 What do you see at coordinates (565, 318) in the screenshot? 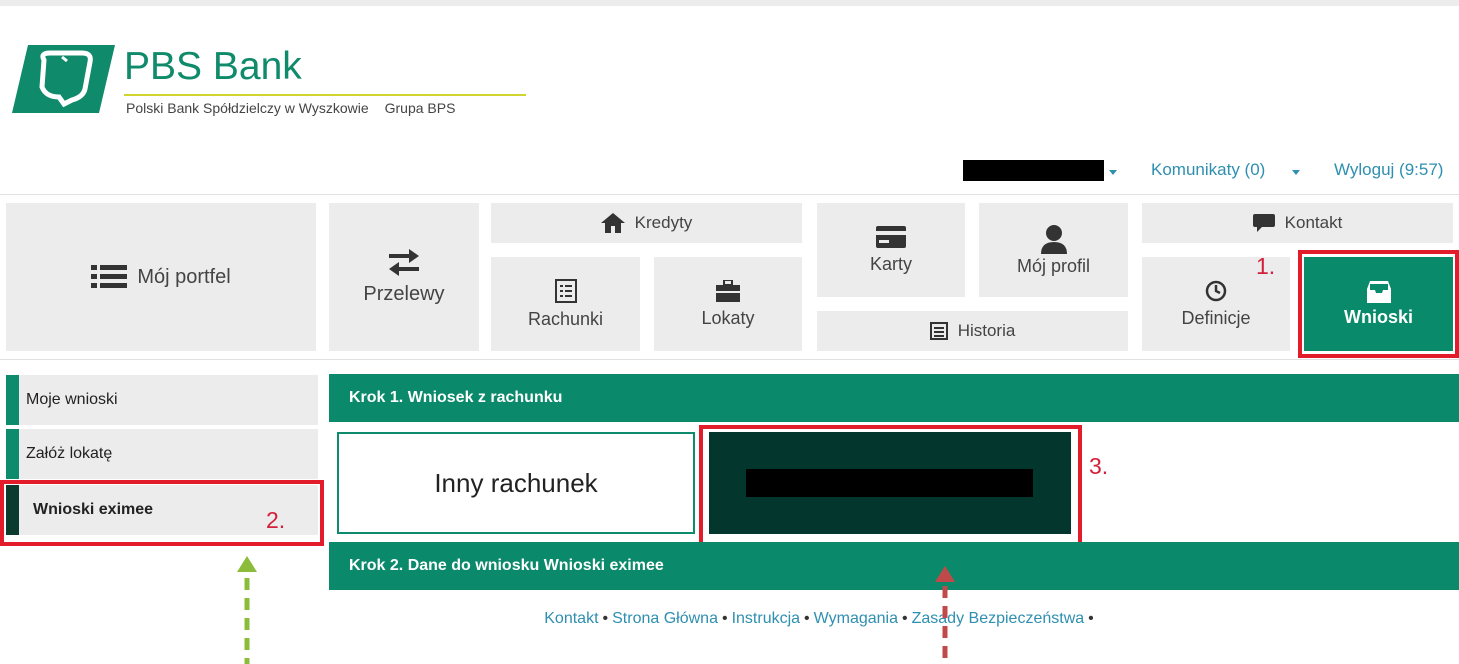
I see `nav-accounts-label: Rachunki` at bounding box center [565, 318].